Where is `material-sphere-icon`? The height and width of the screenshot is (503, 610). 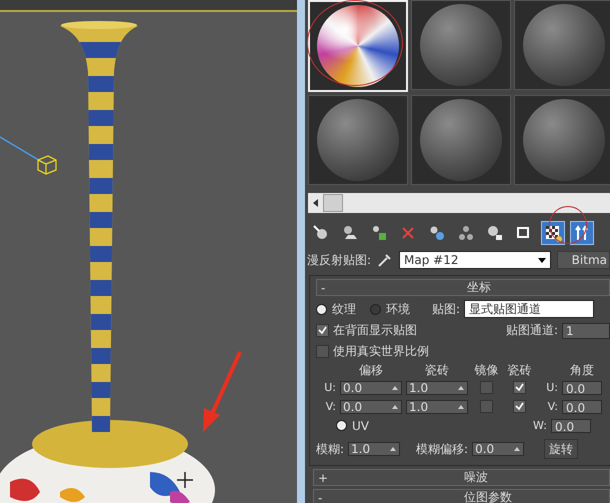
material-sphere-icon is located at coordinates (358, 46).